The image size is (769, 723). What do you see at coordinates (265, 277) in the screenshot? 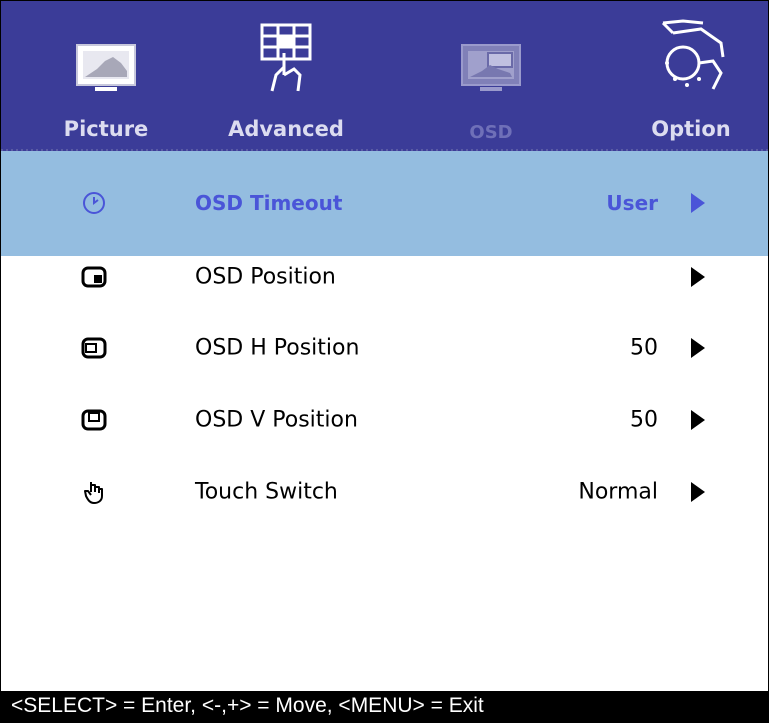
I see `menu-item-label: OSD Position` at bounding box center [265, 277].